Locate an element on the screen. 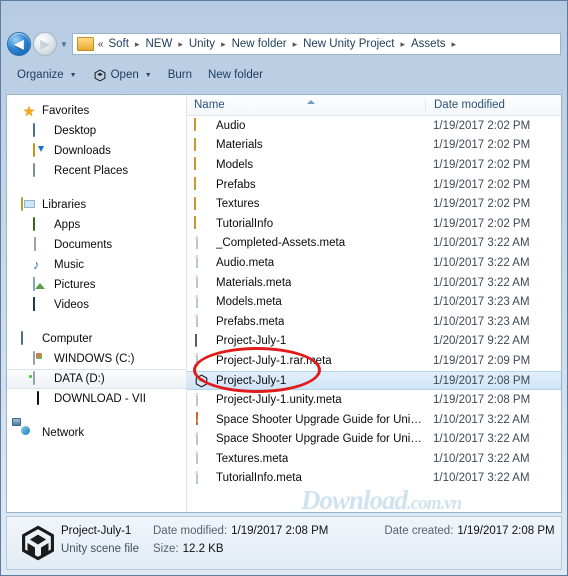  window-title-bar is located at coordinates (284, 14).